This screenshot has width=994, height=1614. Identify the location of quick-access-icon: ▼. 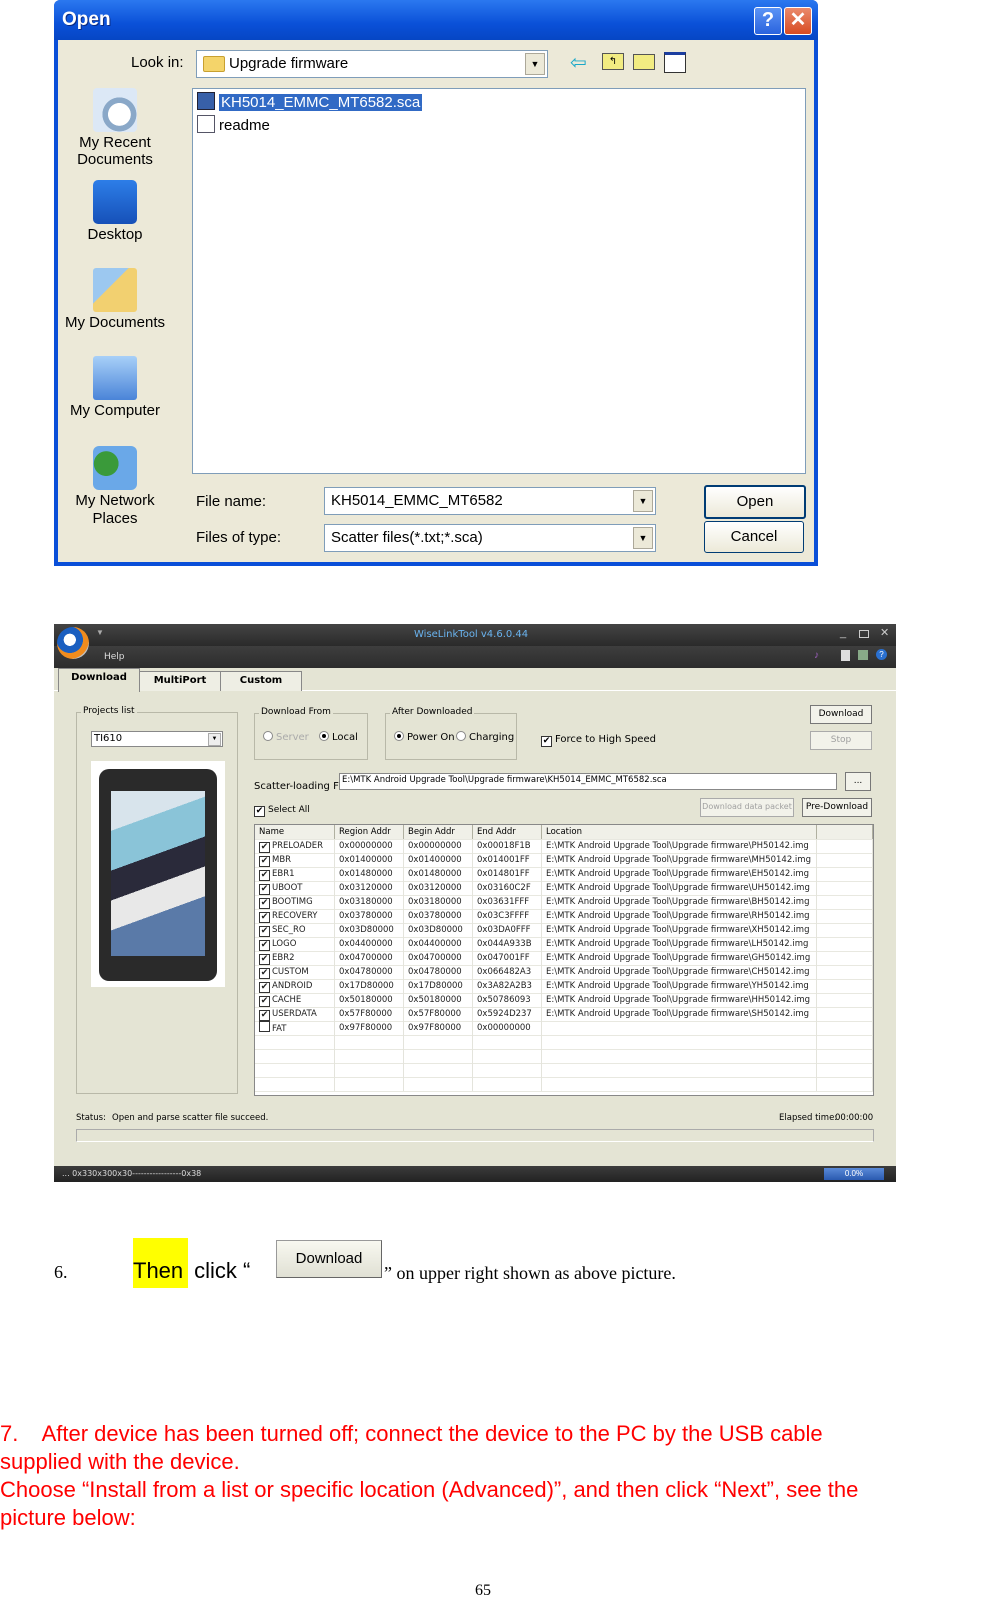
(100, 632).